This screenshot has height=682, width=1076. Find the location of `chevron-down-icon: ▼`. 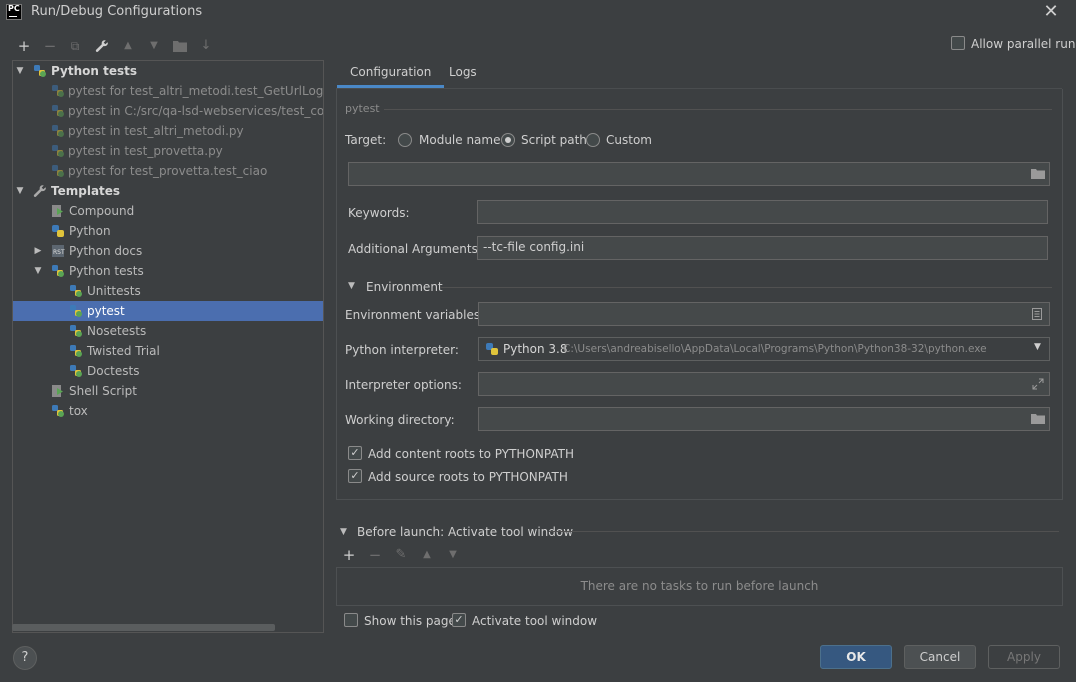

chevron-down-icon: ▼ is located at coordinates (1037, 347).